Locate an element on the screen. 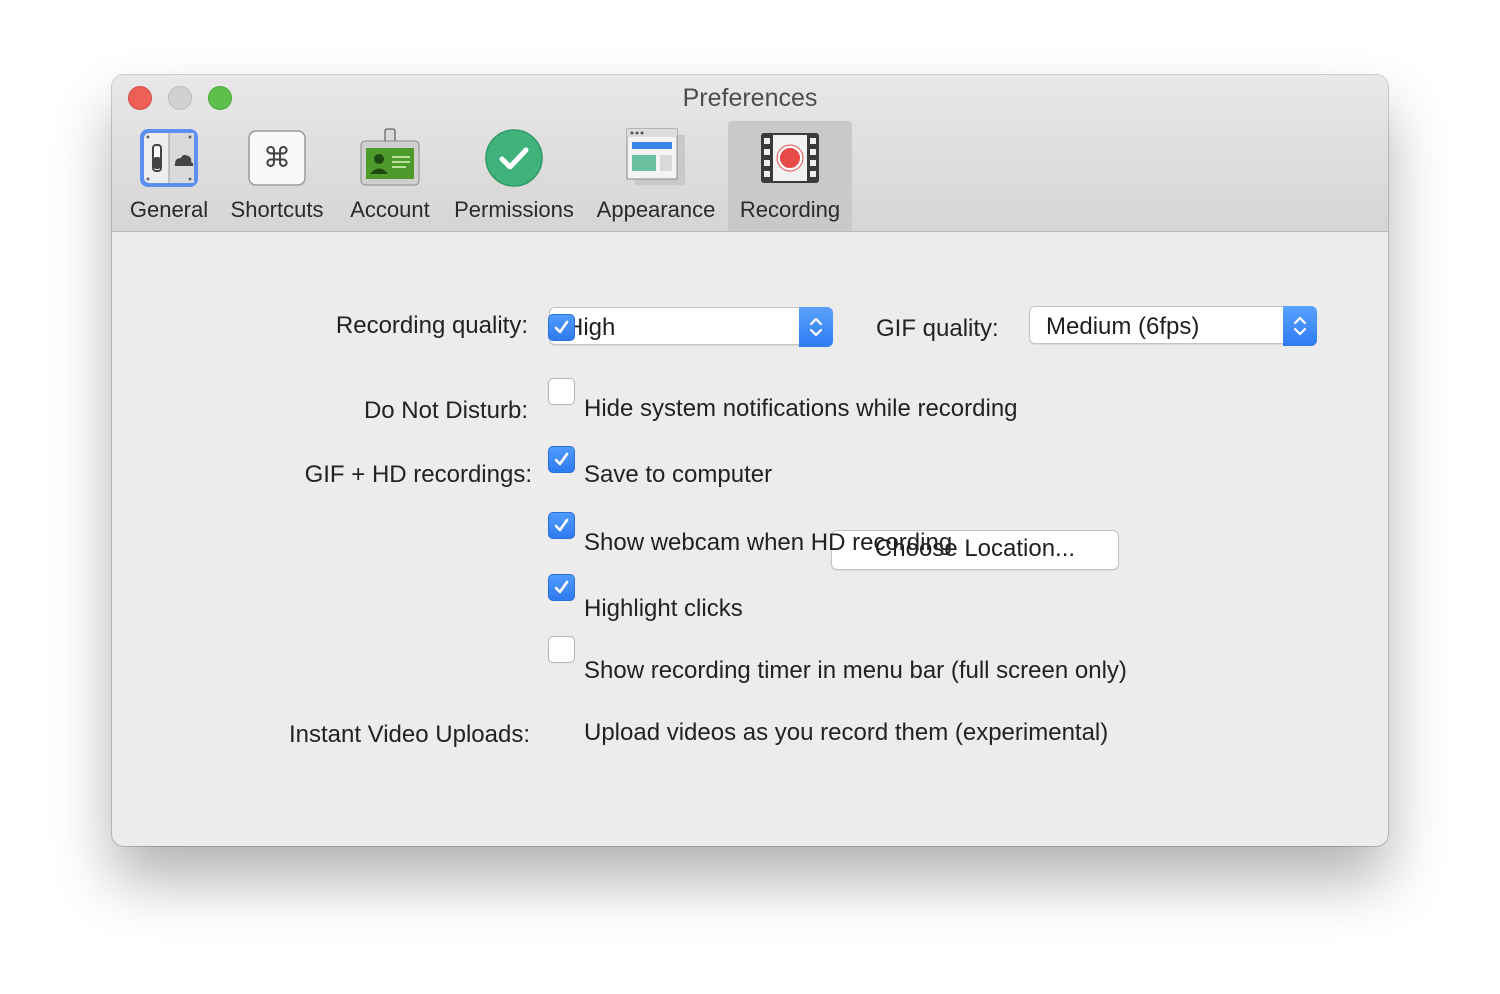 The image size is (1500, 994). tab-permissions-label: Permissions is located at coordinates (514, 209).